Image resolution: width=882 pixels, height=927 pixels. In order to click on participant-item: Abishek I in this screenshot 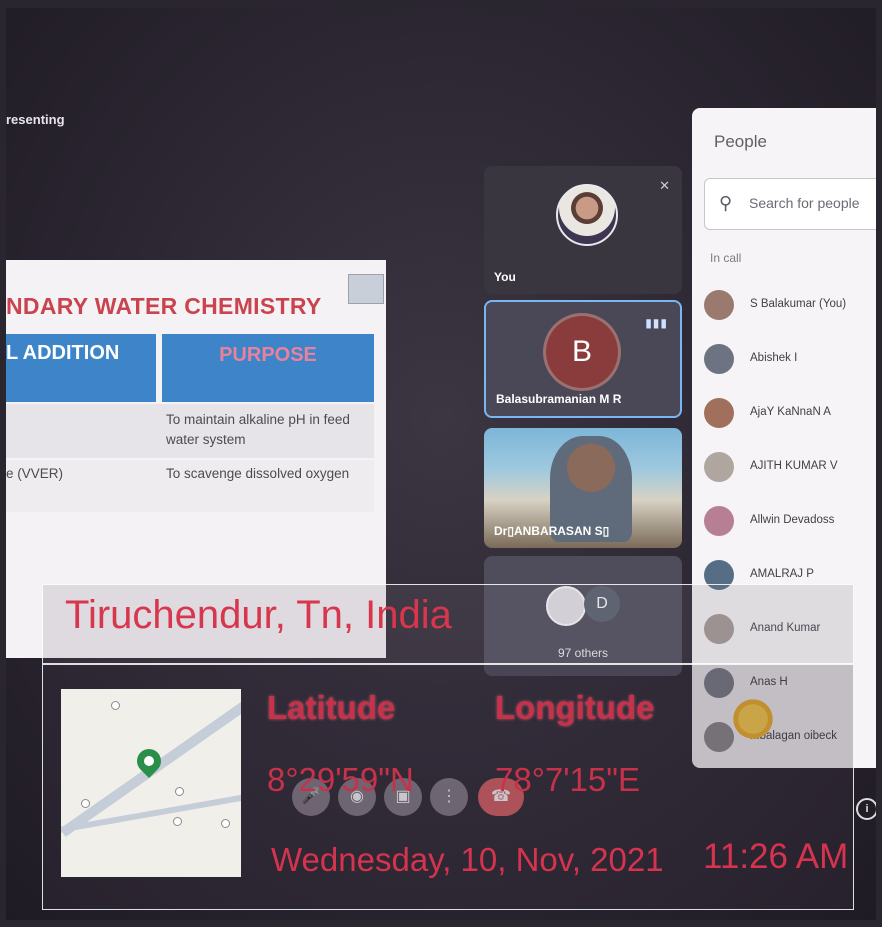, I will do `click(790, 360)`.